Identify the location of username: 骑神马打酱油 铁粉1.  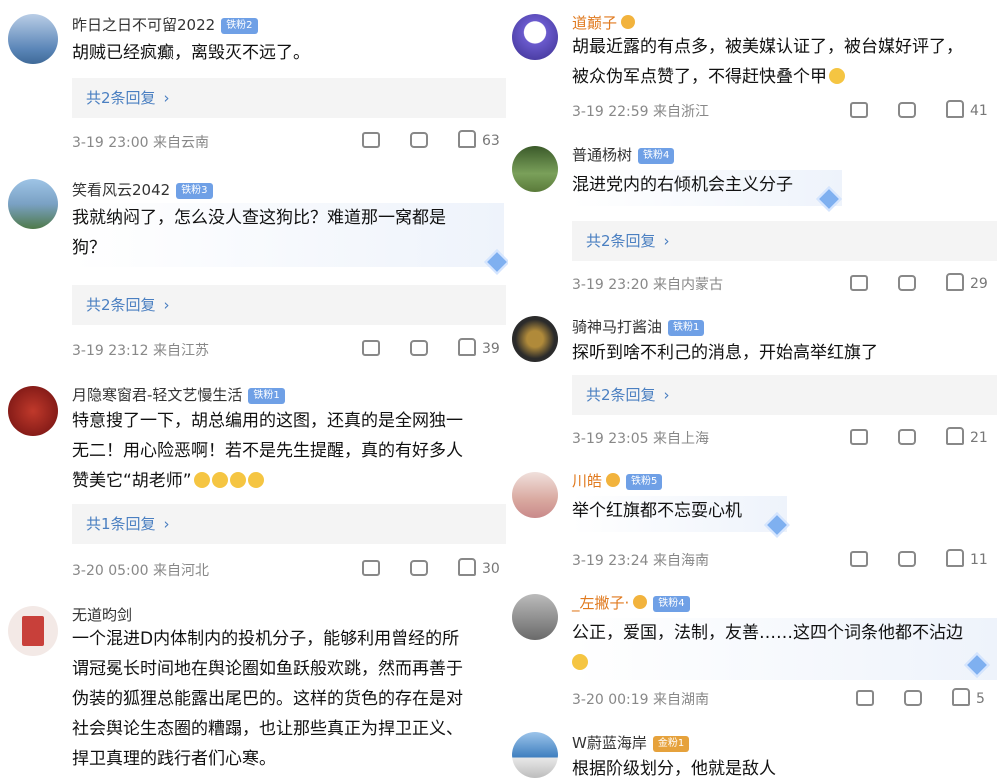
(638, 326).